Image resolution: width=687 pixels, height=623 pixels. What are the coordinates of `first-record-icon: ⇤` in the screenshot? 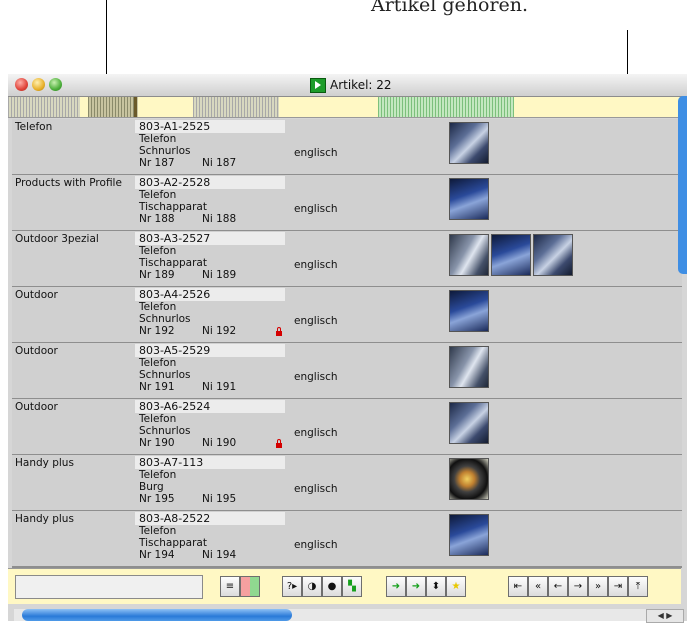 It's located at (518, 586).